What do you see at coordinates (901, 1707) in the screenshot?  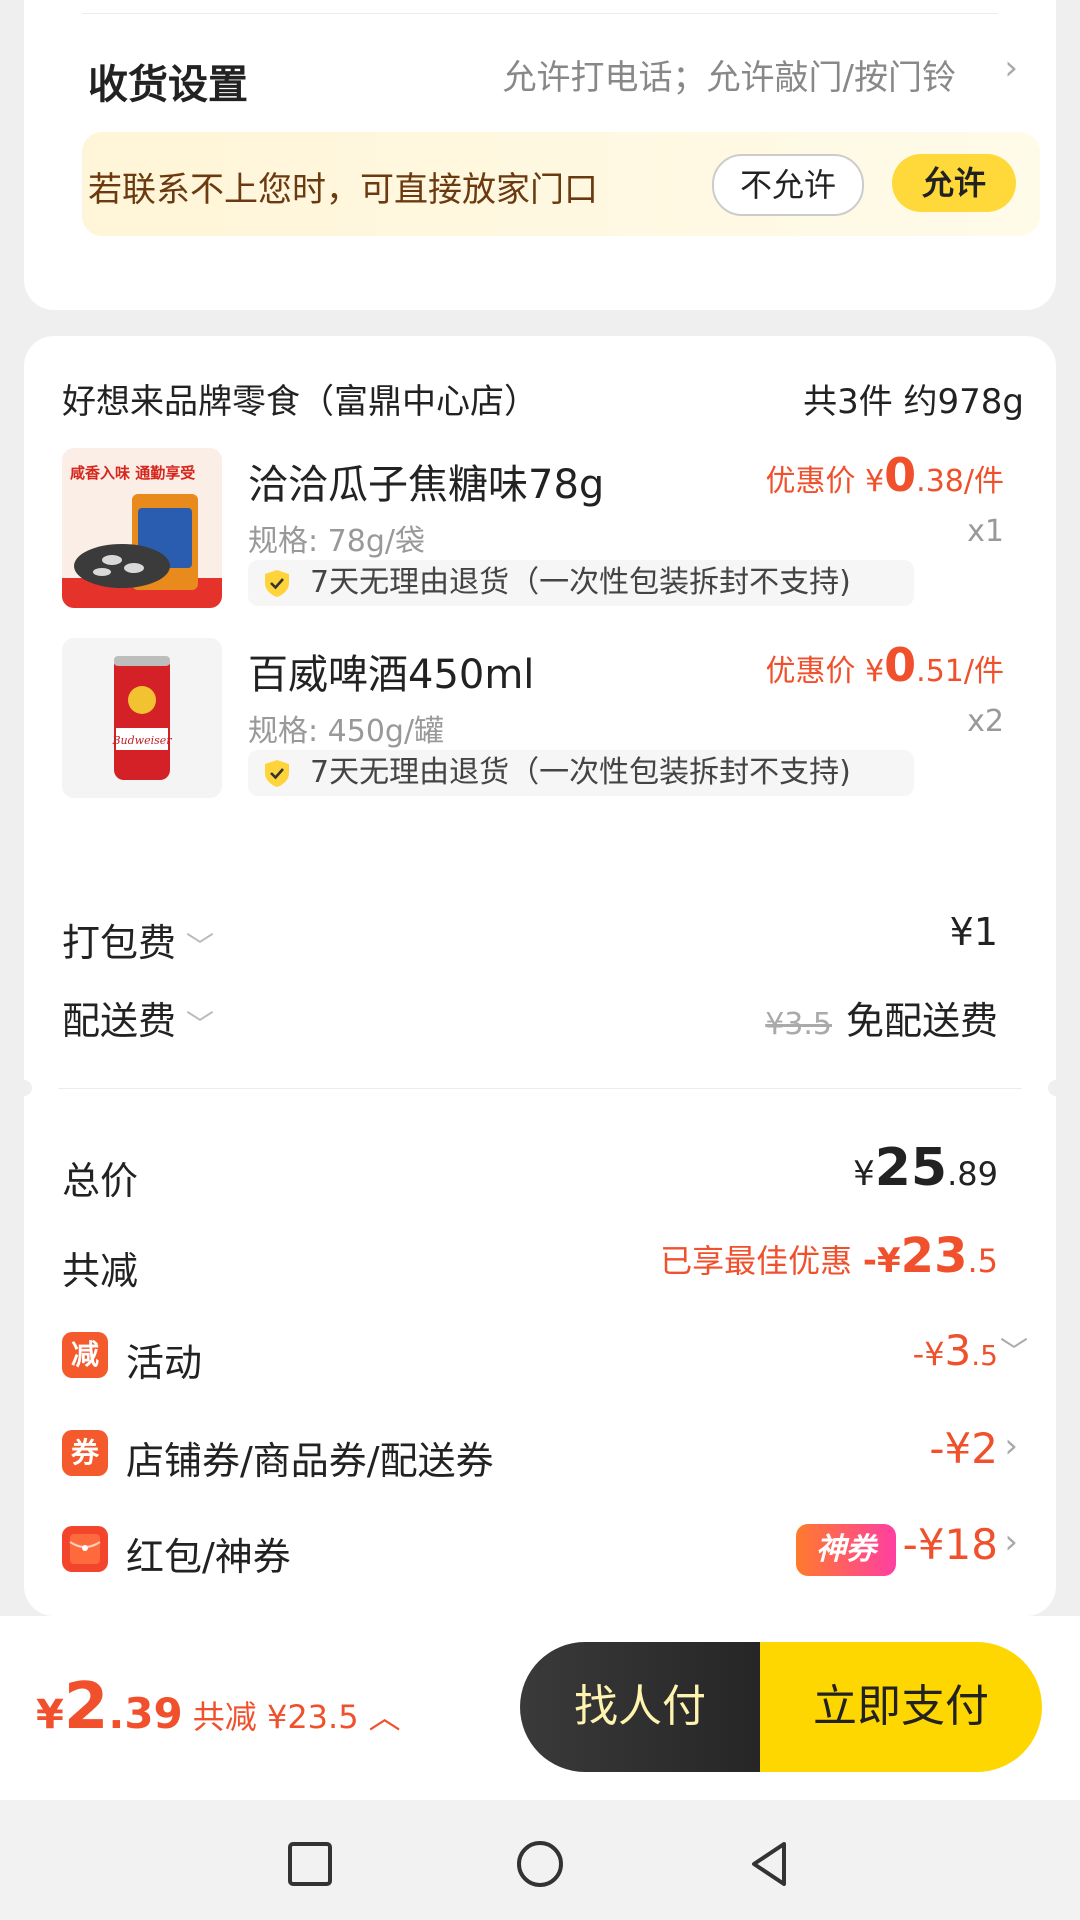 I see `pay-now-button: 立即支付` at bounding box center [901, 1707].